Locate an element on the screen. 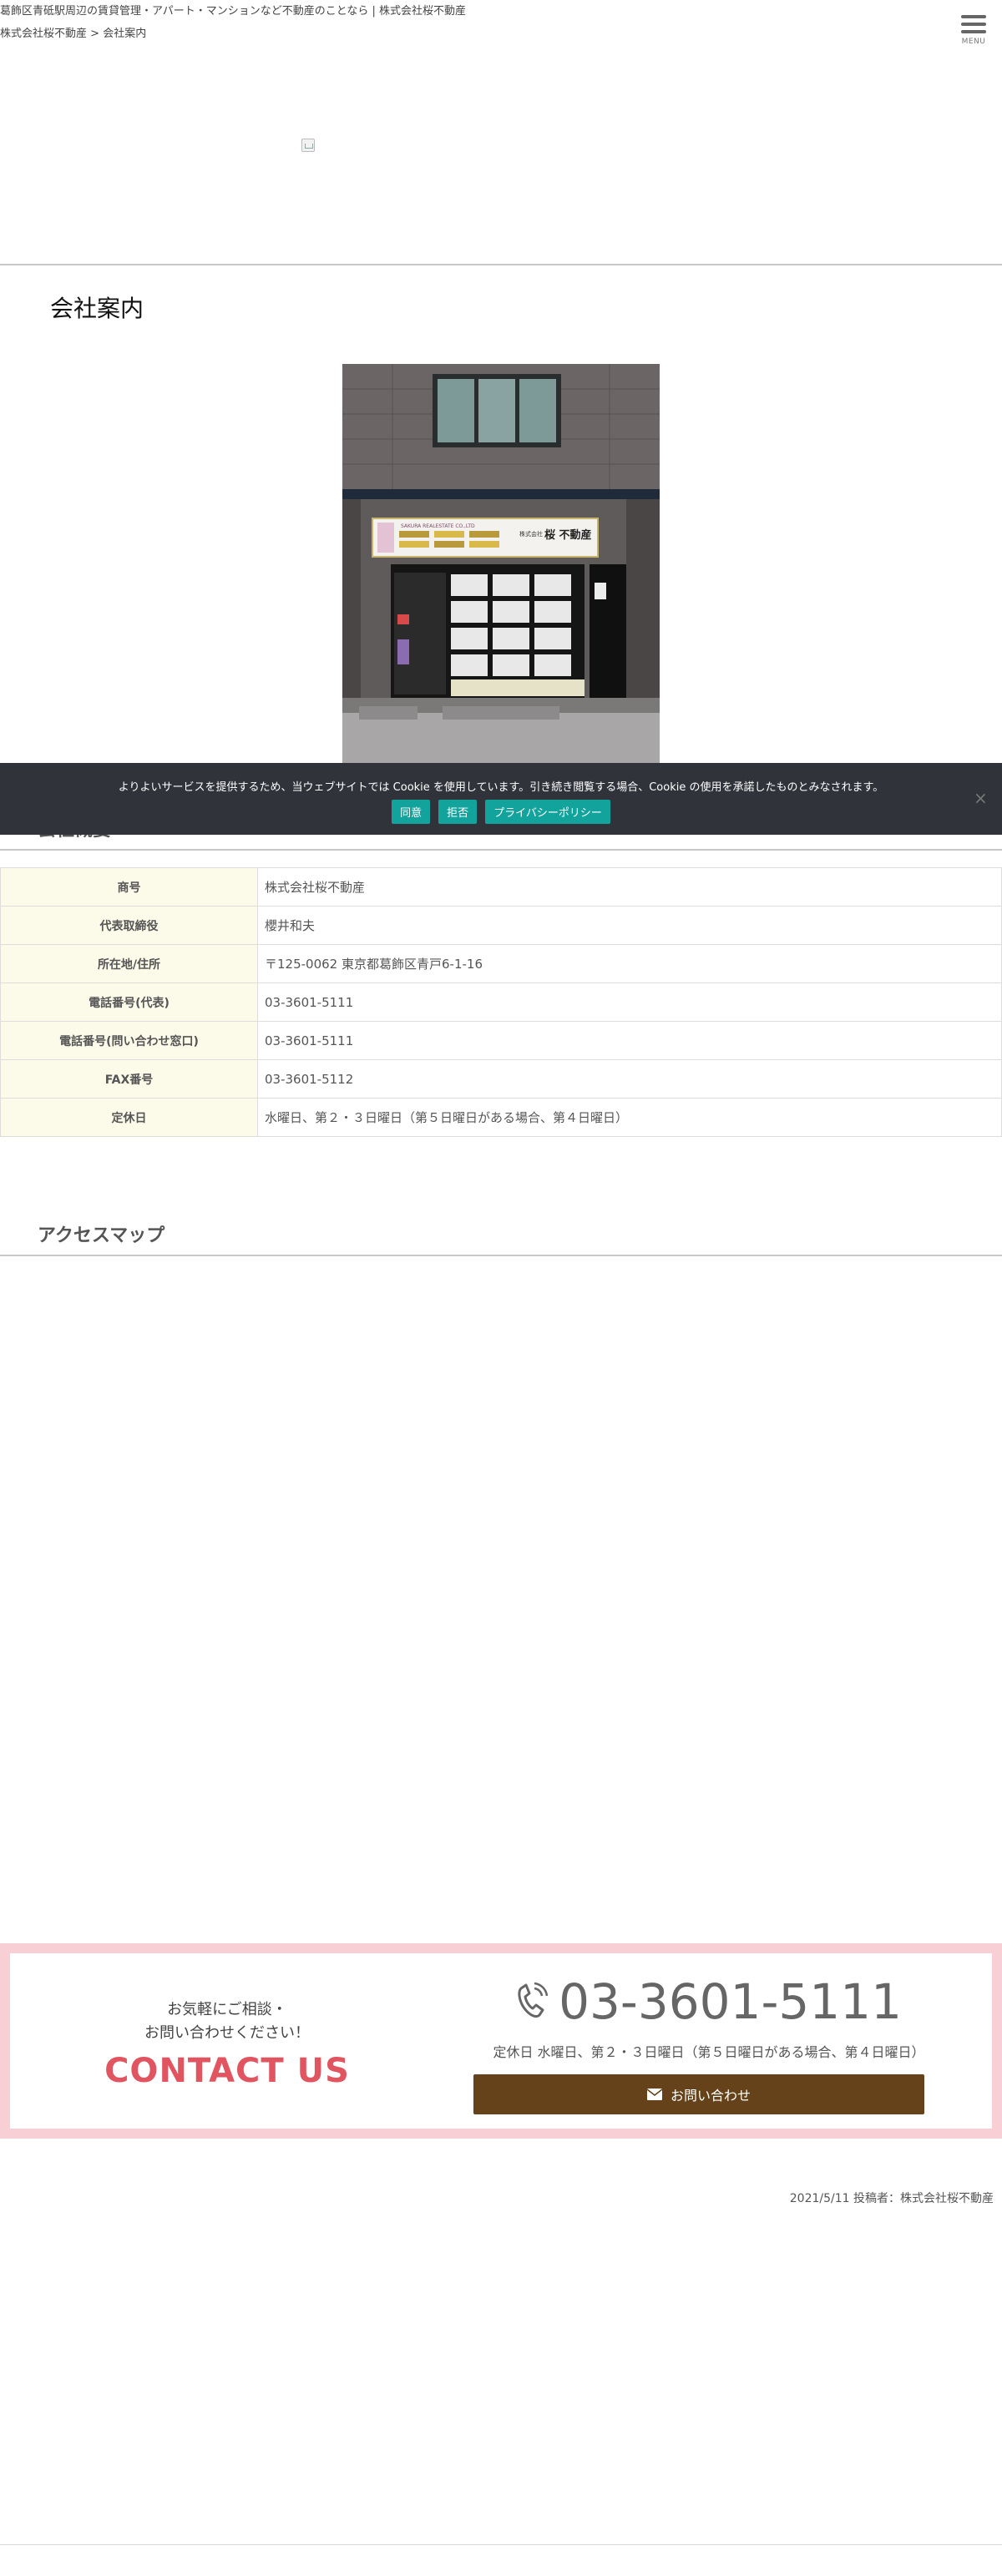  page-title: 会社案内 is located at coordinates (97, 308).